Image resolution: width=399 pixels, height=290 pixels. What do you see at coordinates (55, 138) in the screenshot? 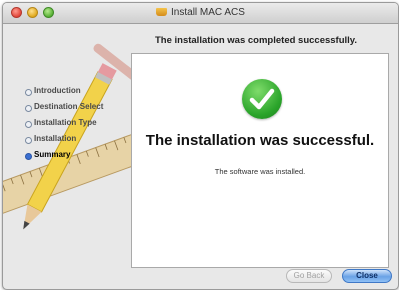
I see `step-label: Installation` at bounding box center [55, 138].